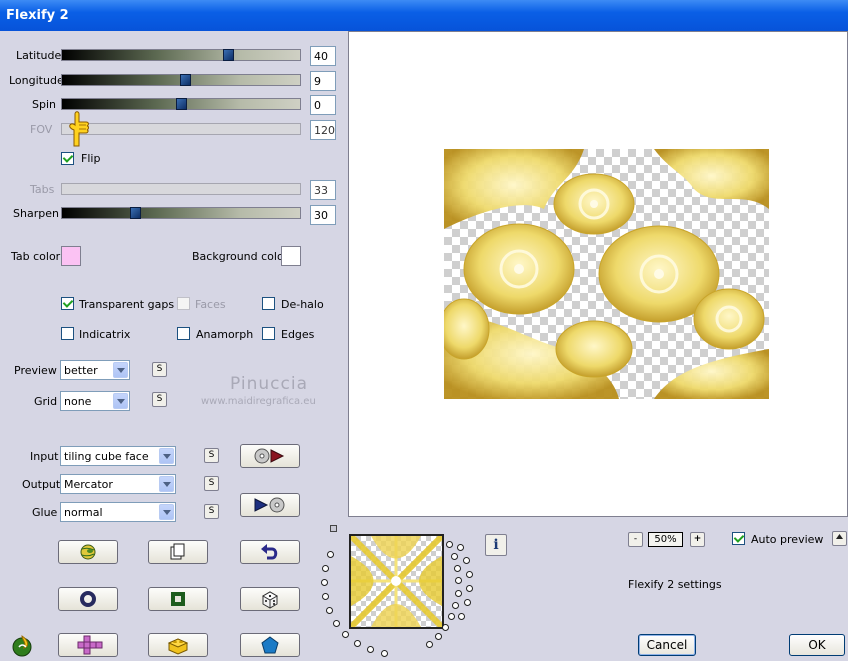  Describe the element at coordinates (211, 511) in the screenshot. I see `glue-s-button: S` at that location.